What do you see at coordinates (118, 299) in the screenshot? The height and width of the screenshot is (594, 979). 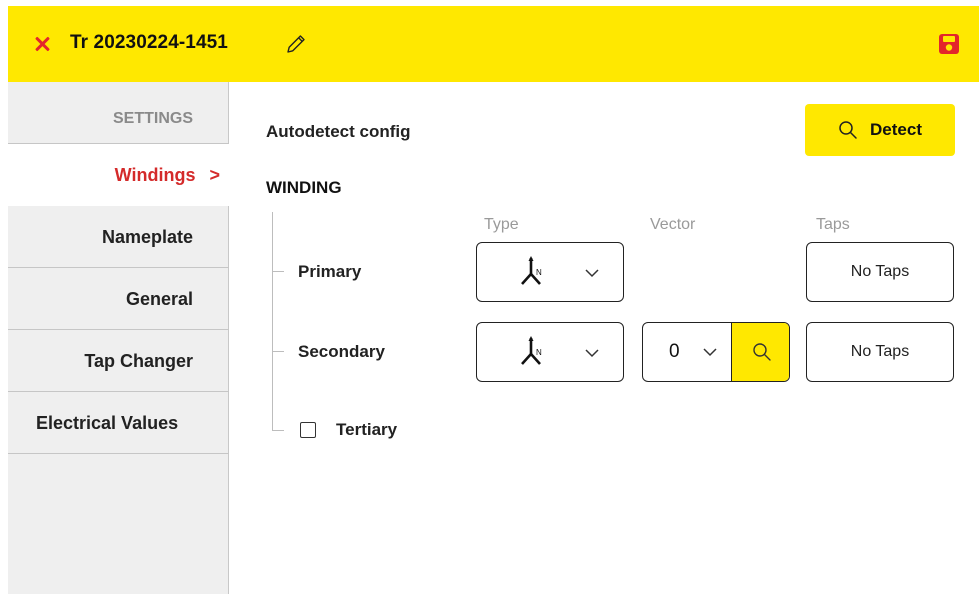 I see `sidebar-item-general: General` at bounding box center [118, 299].